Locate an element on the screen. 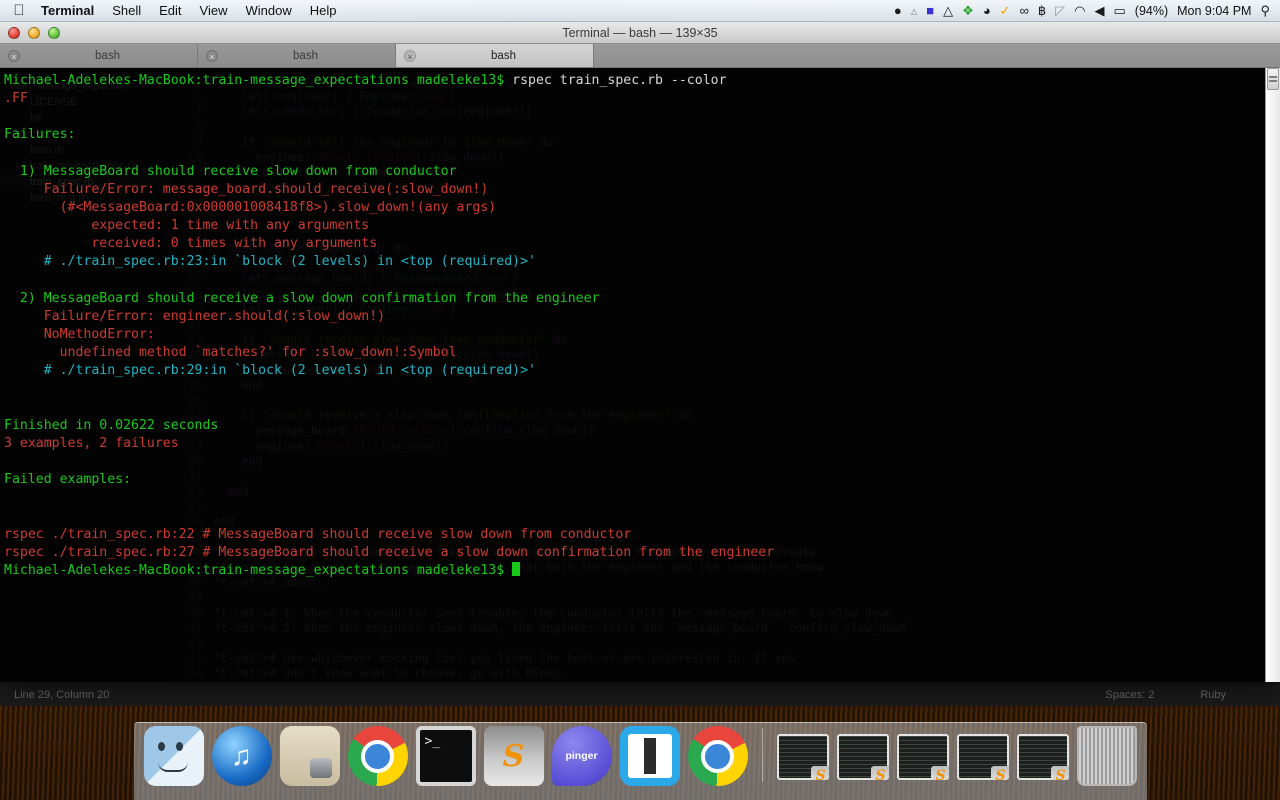 The height and width of the screenshot is (800, 1280). chat-bubble-icon: ● is located at coordinates (898, 10).